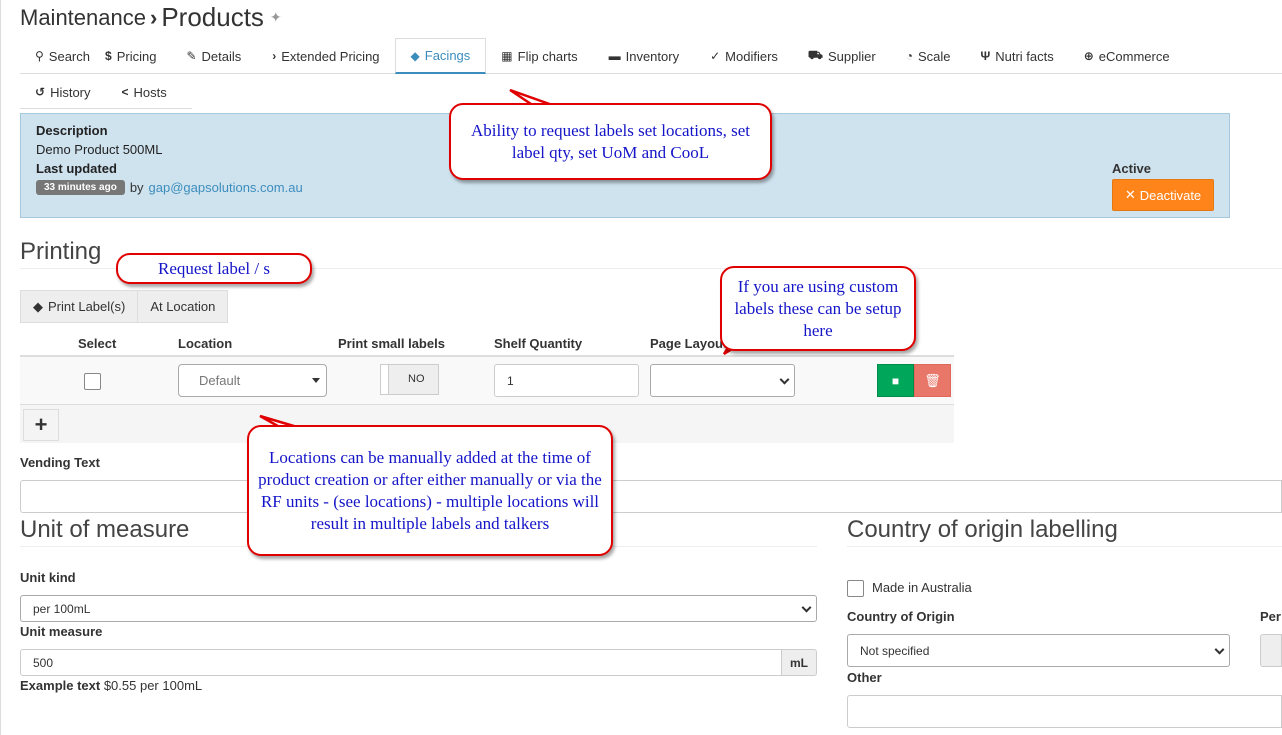  I want to click on tab-search: ⚲ Search, so click(62, 56).